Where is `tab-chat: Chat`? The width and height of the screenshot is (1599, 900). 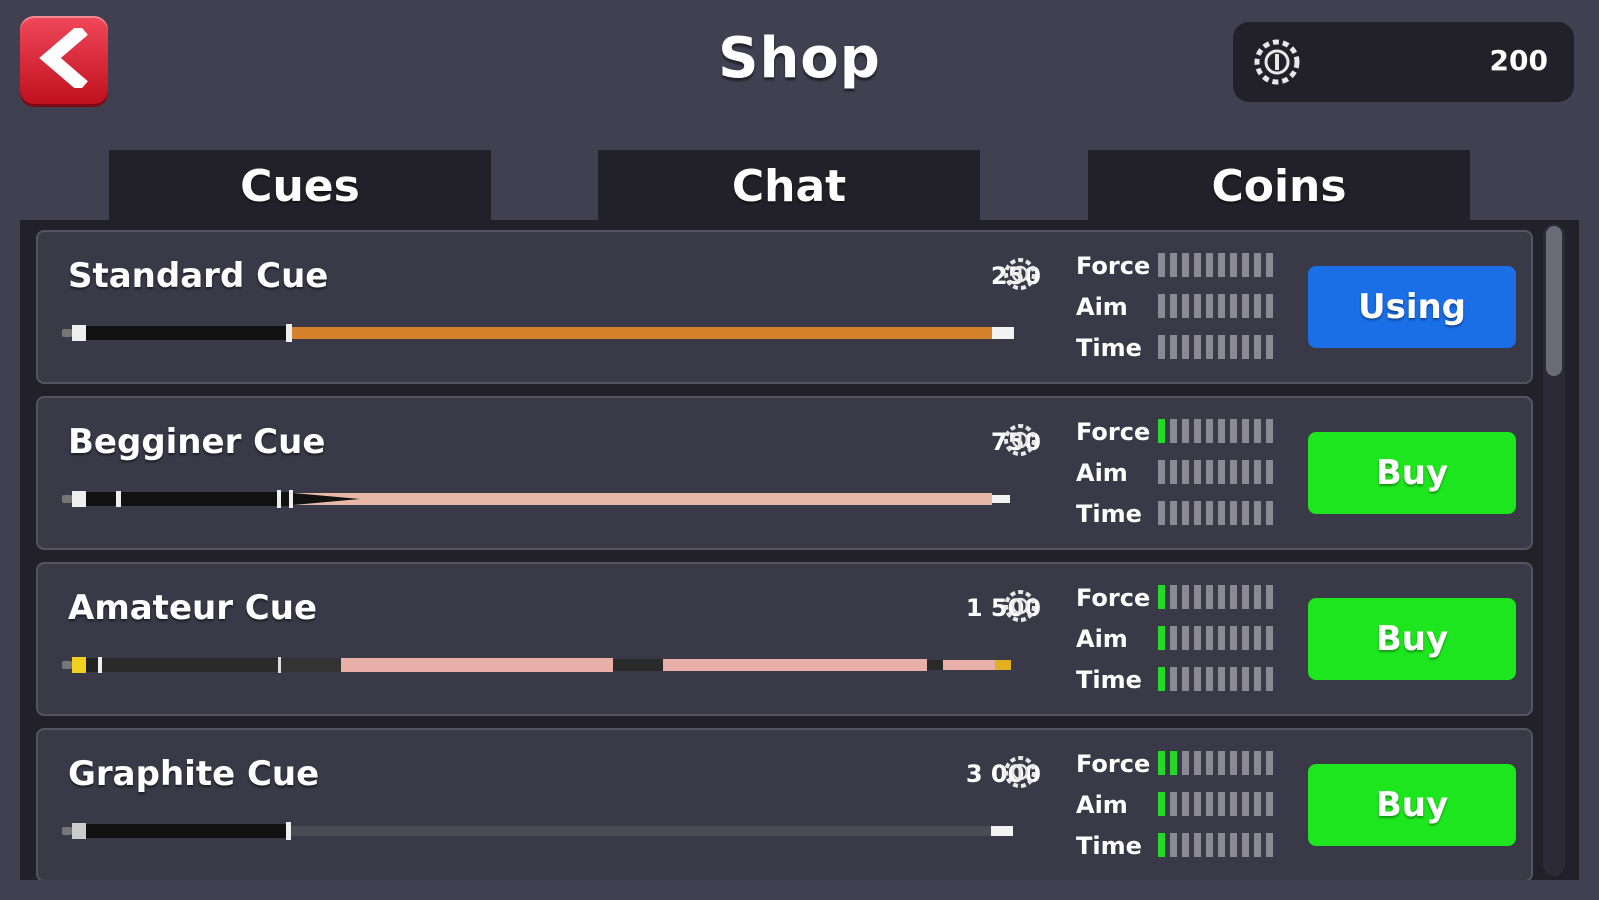 tab-chat: Chat is located at coordinates (789, 186).